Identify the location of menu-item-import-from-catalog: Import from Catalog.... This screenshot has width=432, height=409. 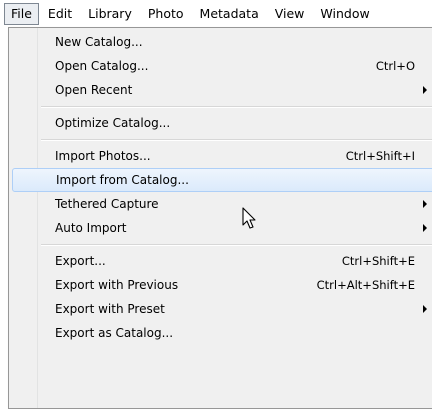
(222, 180).